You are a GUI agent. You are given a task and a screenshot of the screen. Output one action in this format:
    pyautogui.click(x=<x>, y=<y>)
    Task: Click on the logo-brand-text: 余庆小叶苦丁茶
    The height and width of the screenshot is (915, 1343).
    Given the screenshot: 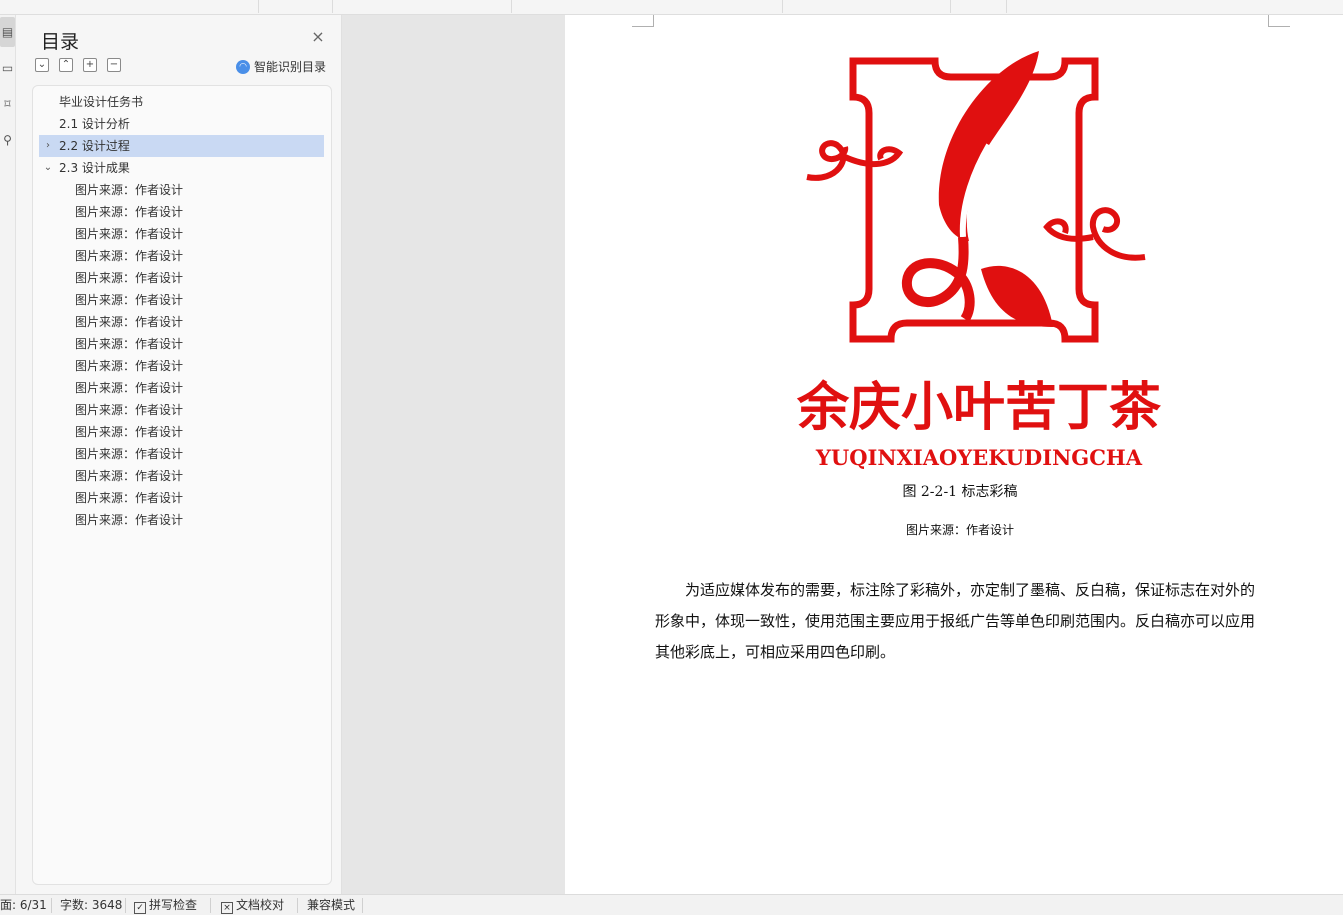 What is the action you would take?
    pyautogui.click(x=979, y=407)
    